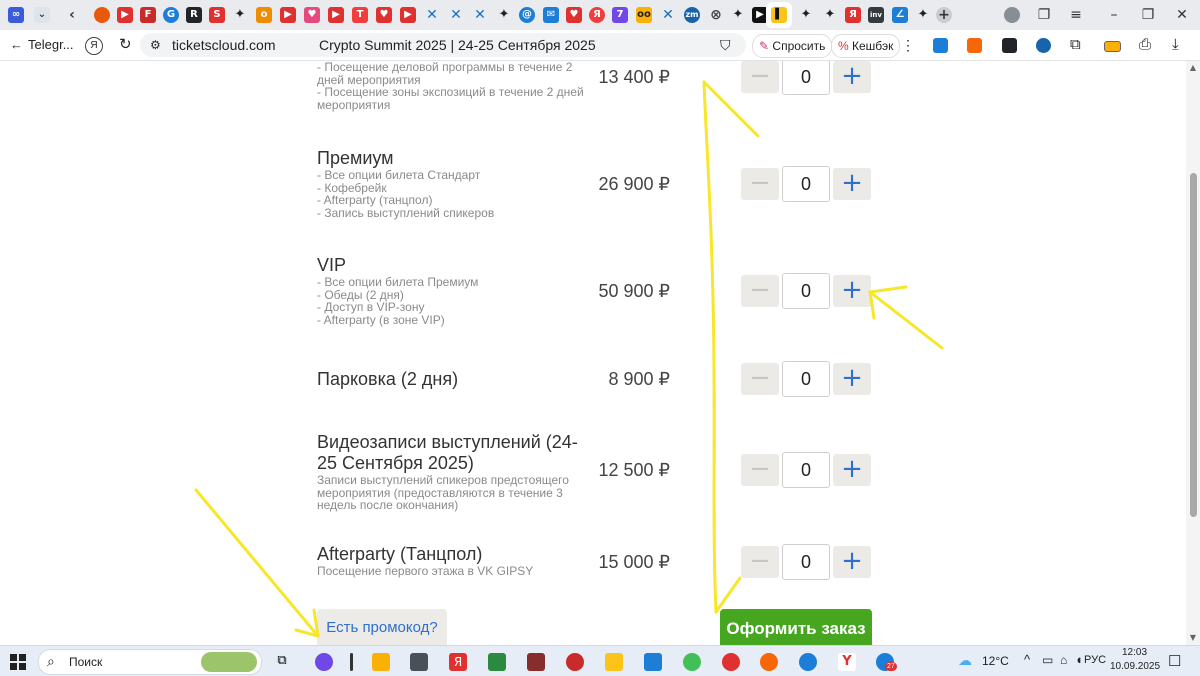 The width and height of the screenshot is (1200, 676). I want to click on task-view-icon: ⧉, so click(282, 662).